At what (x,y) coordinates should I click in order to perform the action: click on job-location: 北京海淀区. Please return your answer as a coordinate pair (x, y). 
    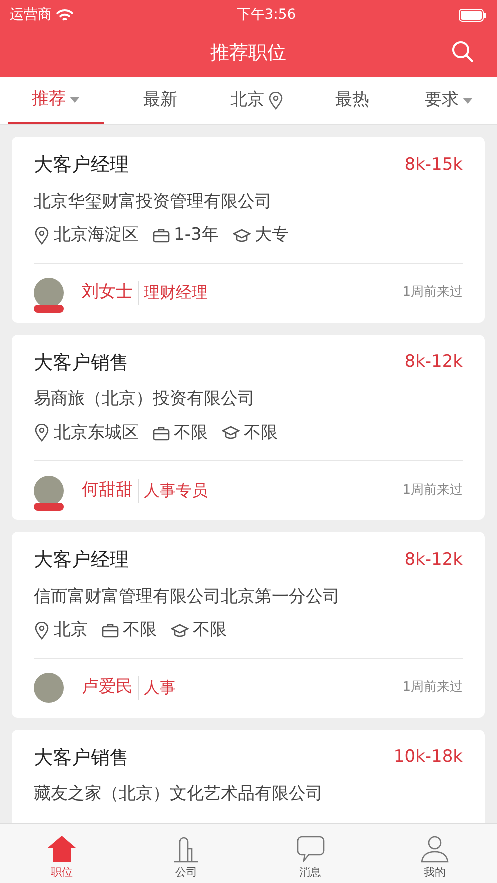
    Looking at the image, I should click on (96, 235).